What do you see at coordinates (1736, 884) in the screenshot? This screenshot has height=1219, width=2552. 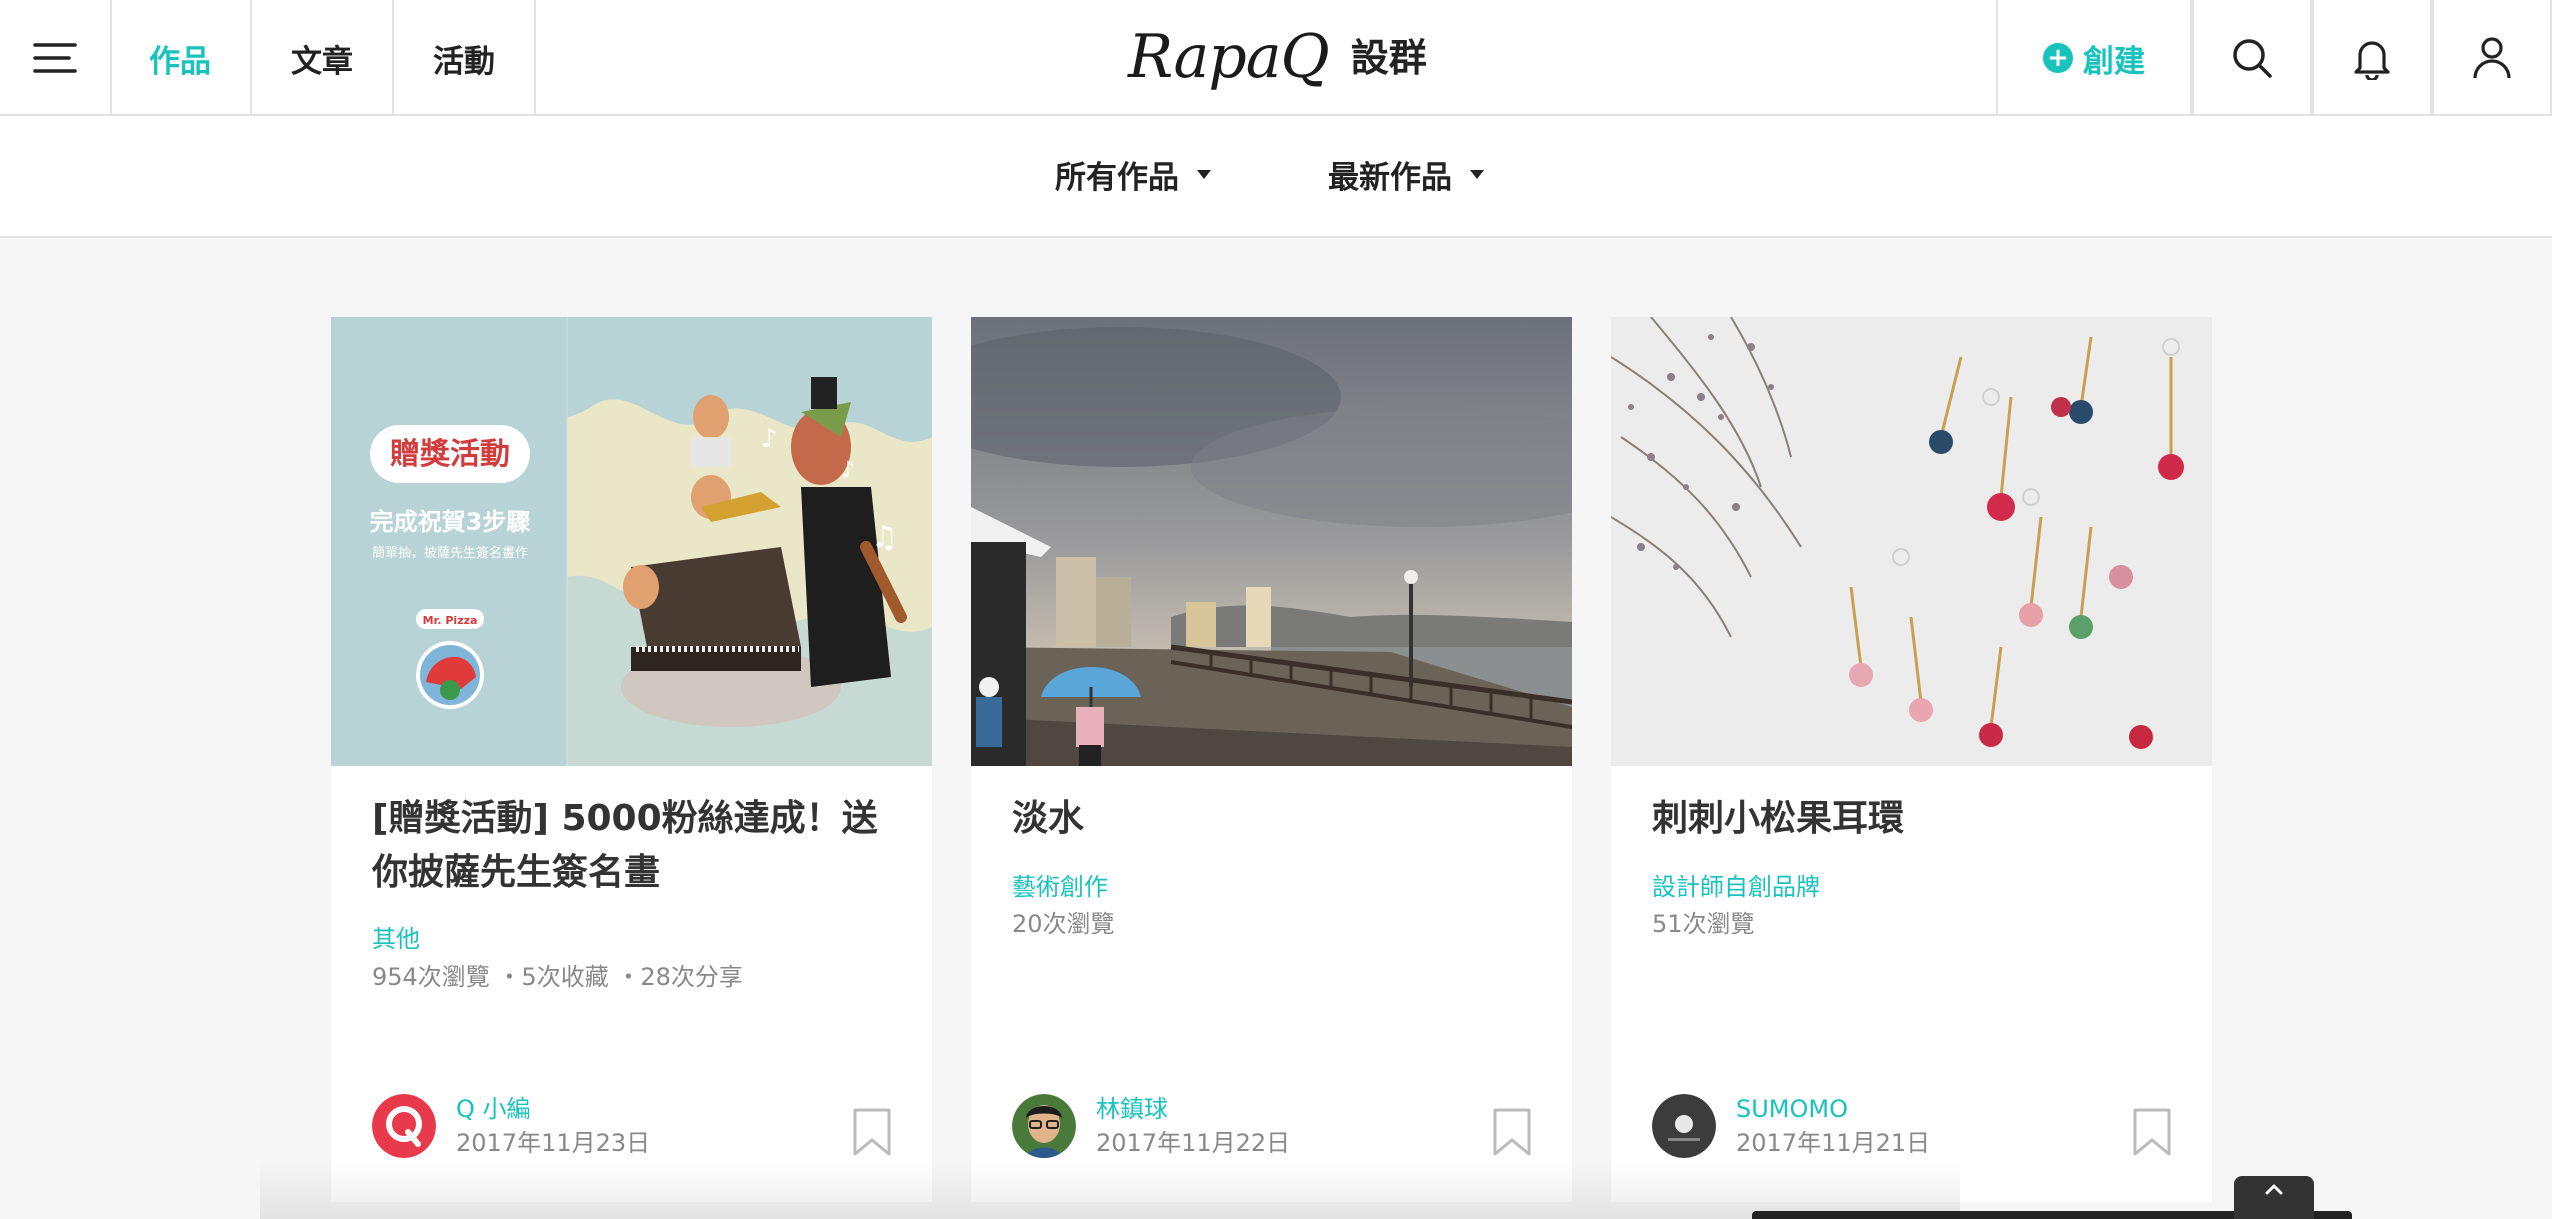 I see `work-category: 設計師自創品牌` at bounding box center [1736, 884].